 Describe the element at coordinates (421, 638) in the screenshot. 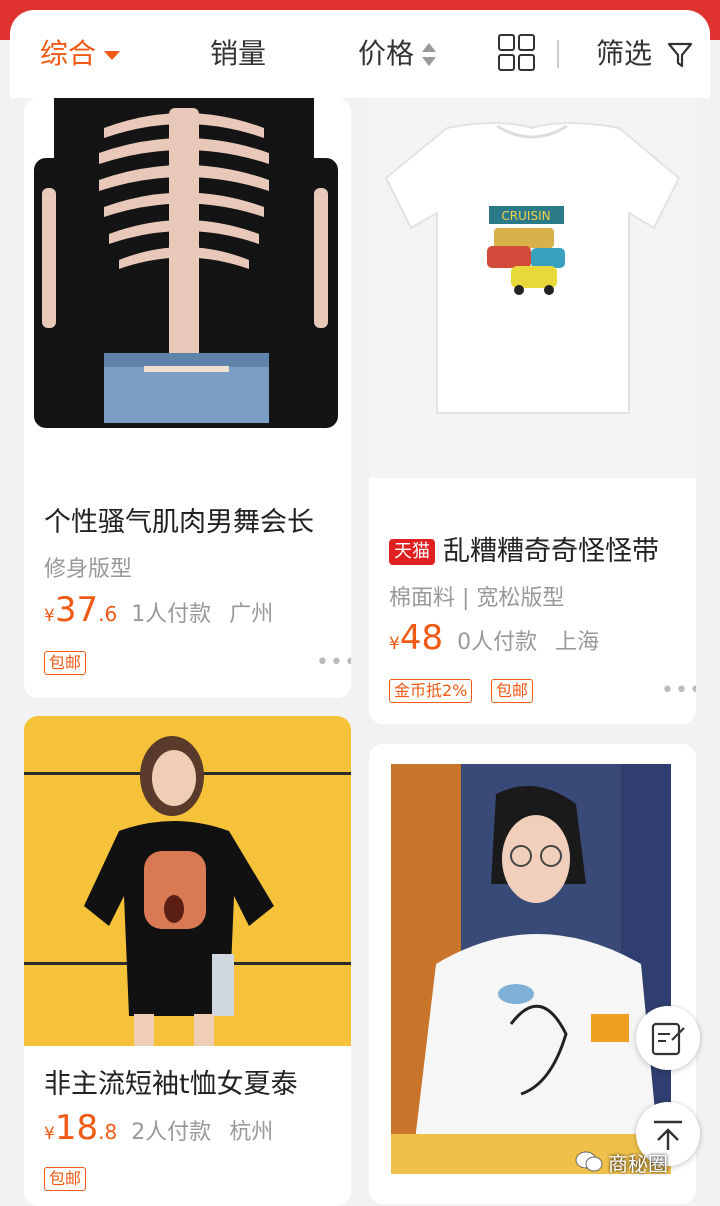

I see `price-integer: 48` at that location.